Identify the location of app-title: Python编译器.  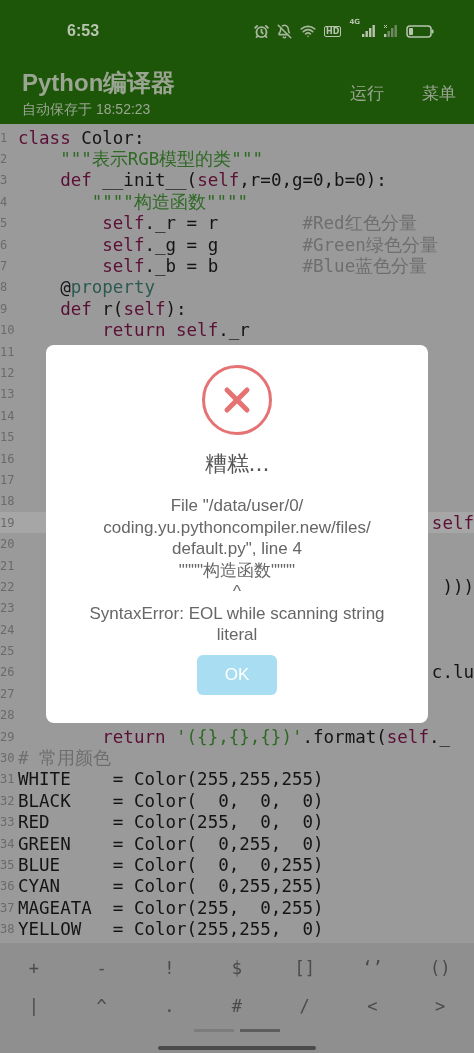
(99, 83).